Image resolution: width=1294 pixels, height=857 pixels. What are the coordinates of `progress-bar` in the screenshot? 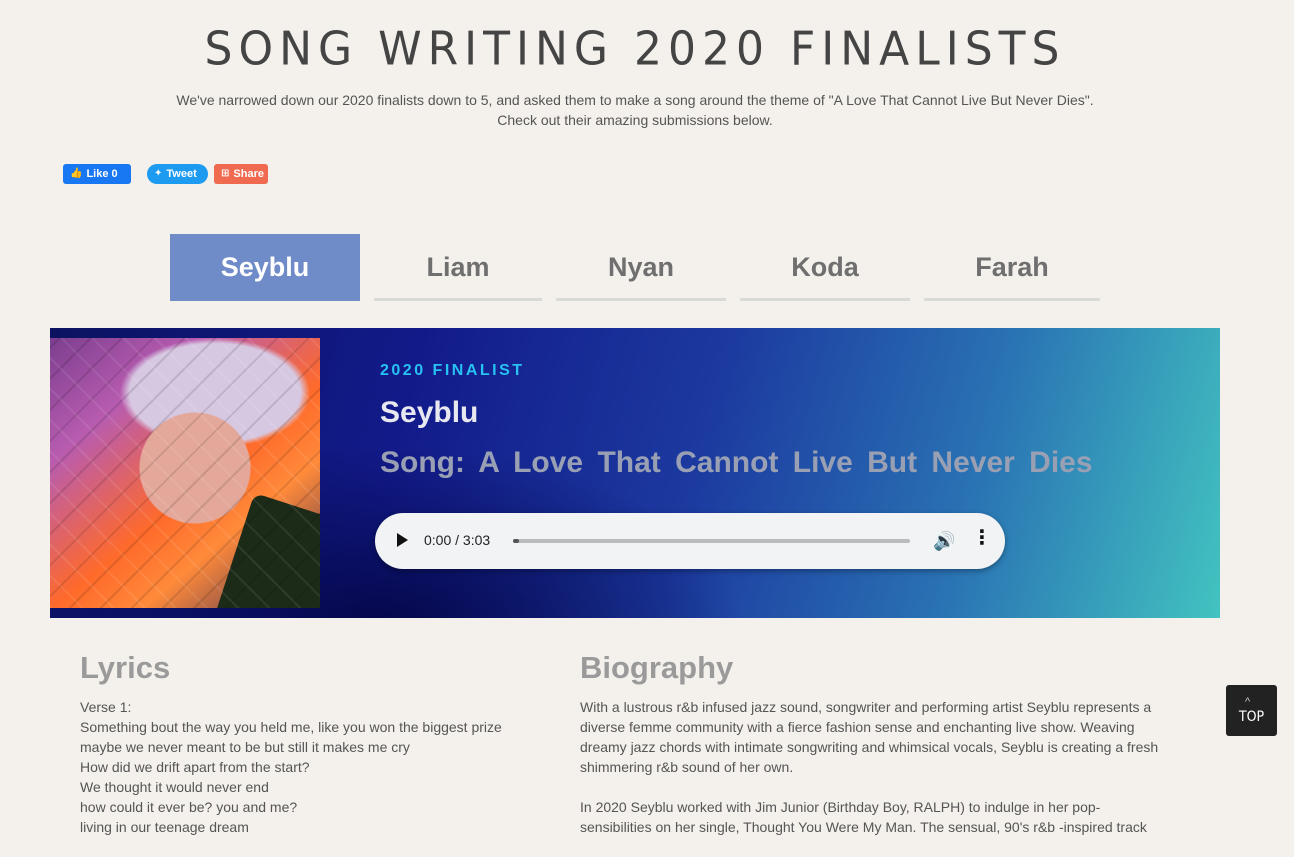 It's located at (711, 541).